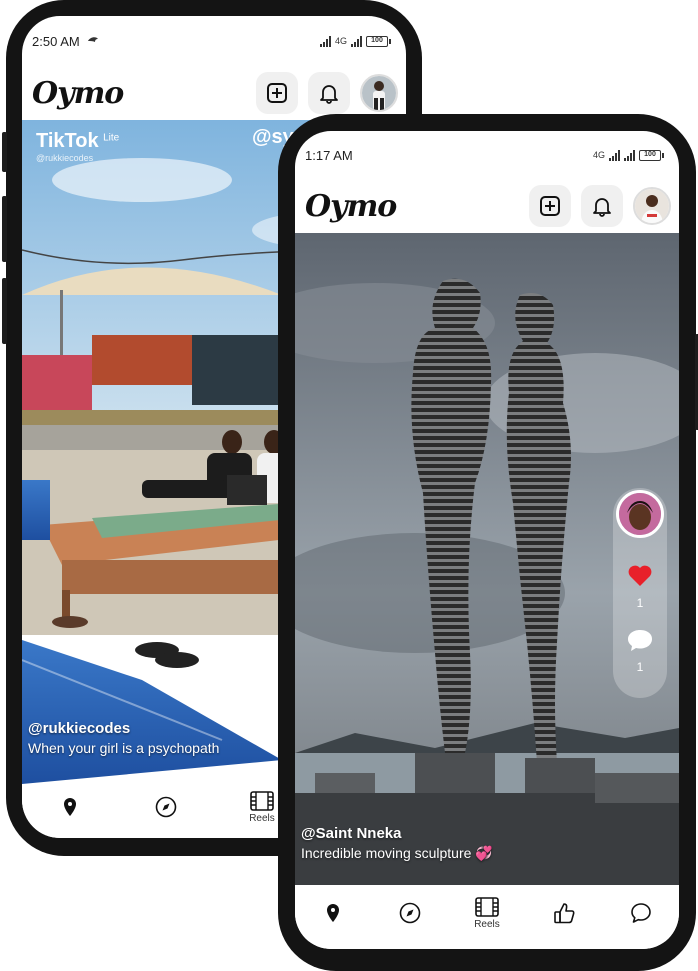 Image resolution: width=698 pixels, height=971 pixels. I want to click on comment-button, so click(640, 642).